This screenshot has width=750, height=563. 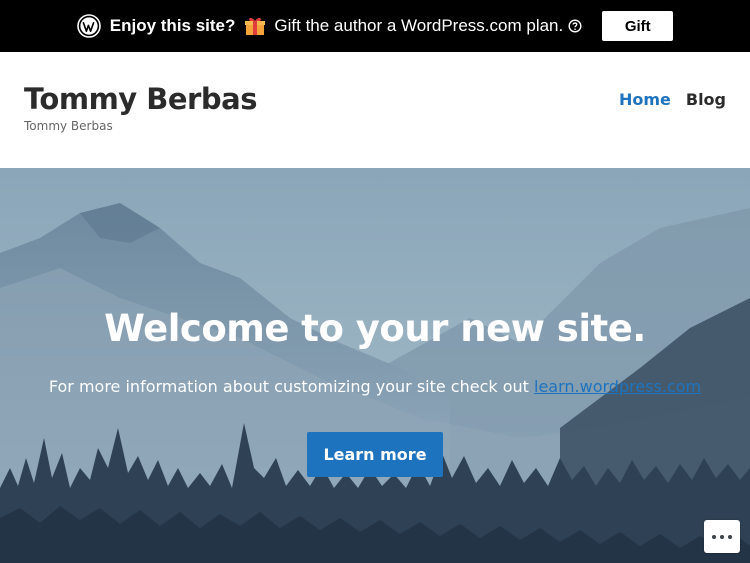 What do you see at coordinates (255, 26) in the screenshot?
I see `gift-emoji-icon` at bounding box center [255, 26].